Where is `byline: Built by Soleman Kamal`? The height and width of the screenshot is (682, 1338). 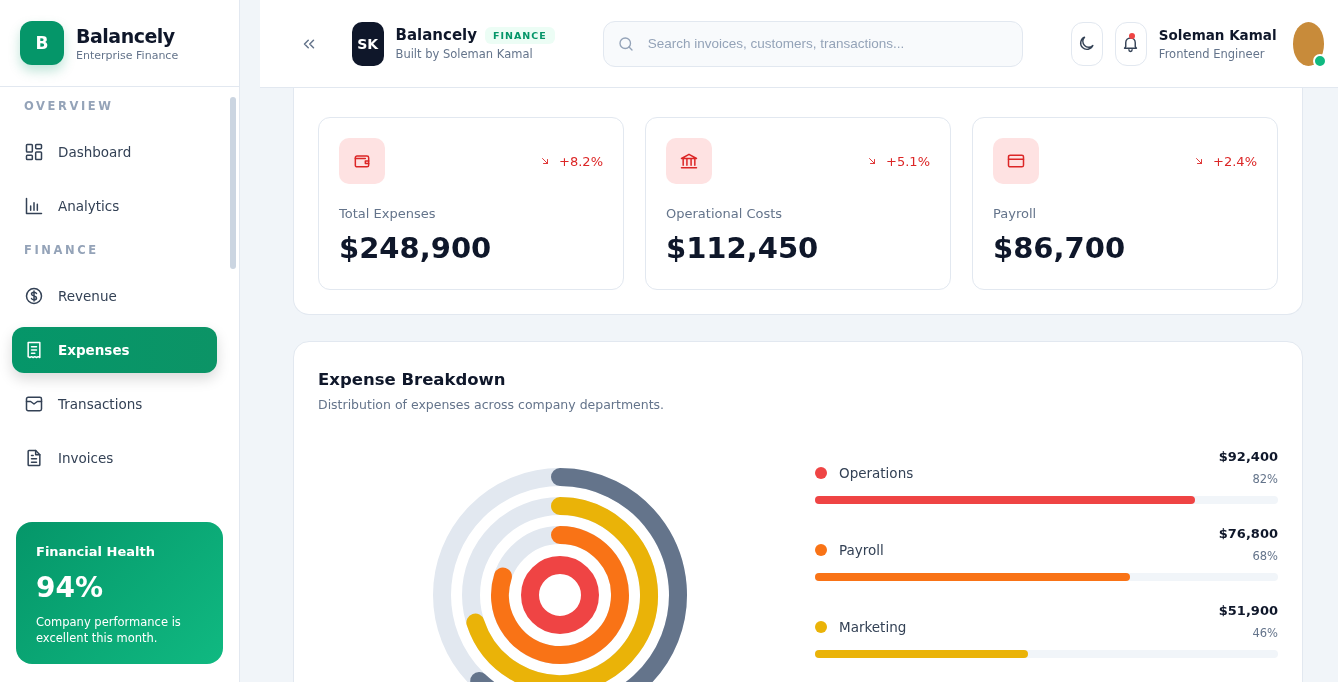
byline: Built by Soleman Kamal is located at coordinates (464, 54).